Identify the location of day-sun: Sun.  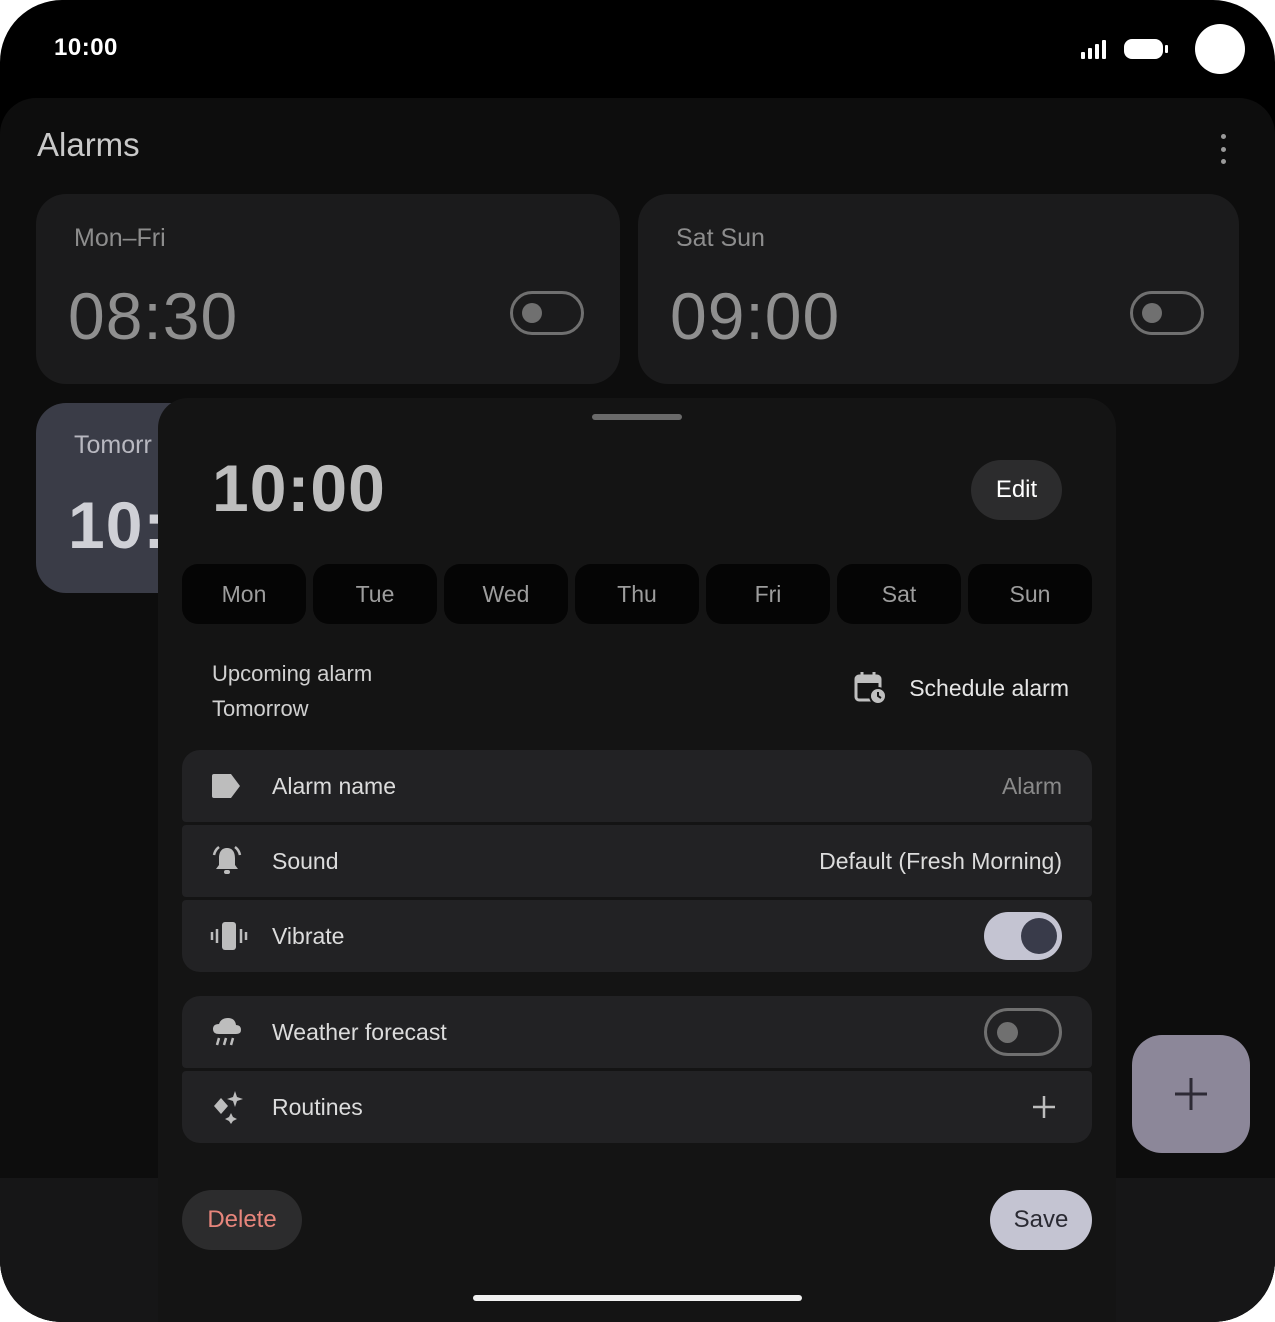
(1030, 594).